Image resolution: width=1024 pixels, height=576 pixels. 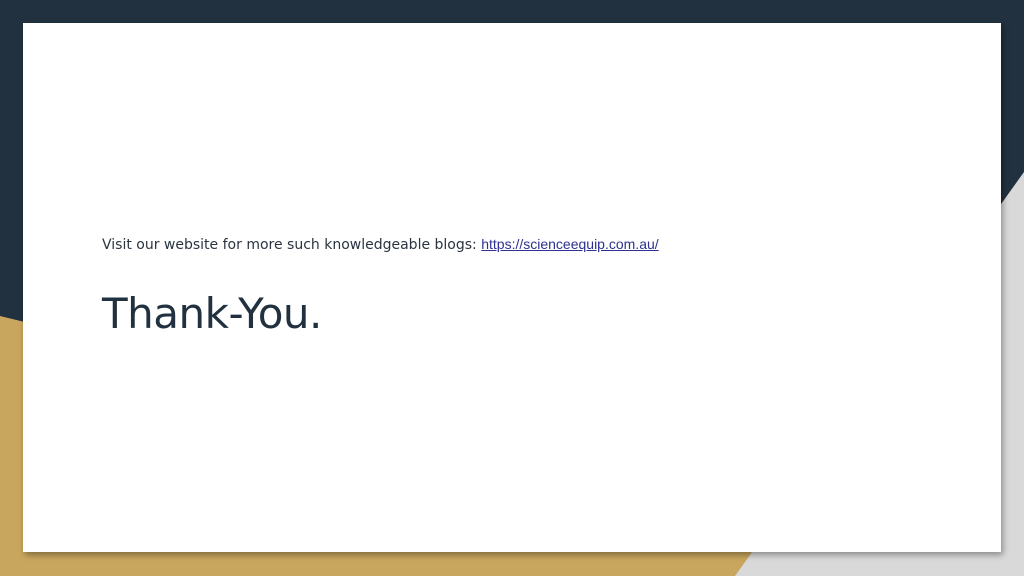 I want to click on thank-you-title: Thank-You., so click(x=212, y=313).